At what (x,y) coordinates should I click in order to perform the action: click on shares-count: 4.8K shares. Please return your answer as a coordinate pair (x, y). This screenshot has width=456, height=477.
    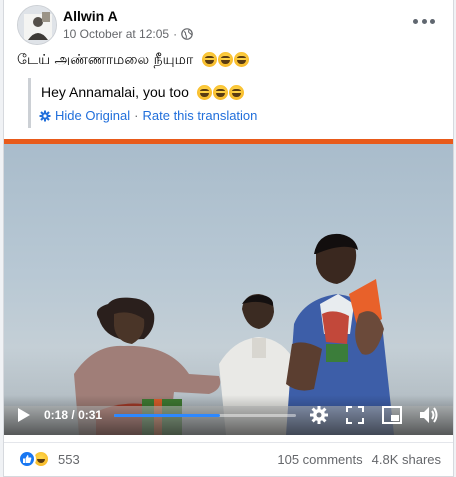
    Looking at the image, I should click on (406, 459).